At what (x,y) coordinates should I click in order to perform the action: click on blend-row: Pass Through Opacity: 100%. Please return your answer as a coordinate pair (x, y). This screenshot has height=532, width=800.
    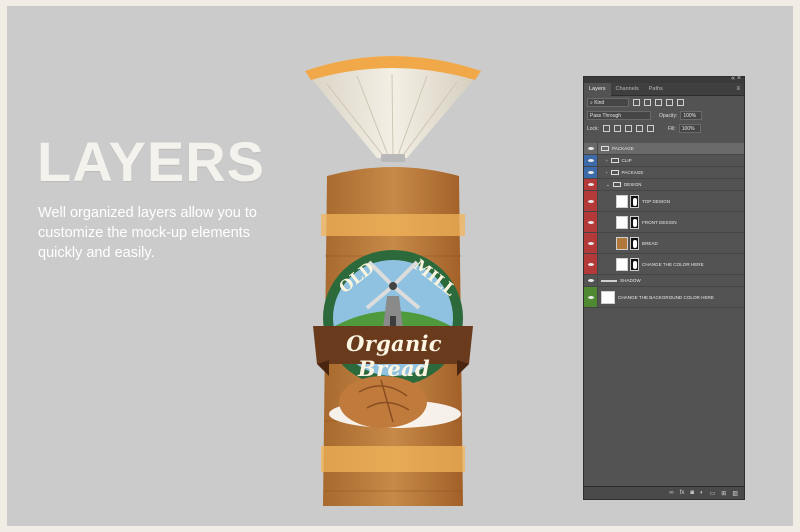
    Looking at the image, I should click on (664, 115).